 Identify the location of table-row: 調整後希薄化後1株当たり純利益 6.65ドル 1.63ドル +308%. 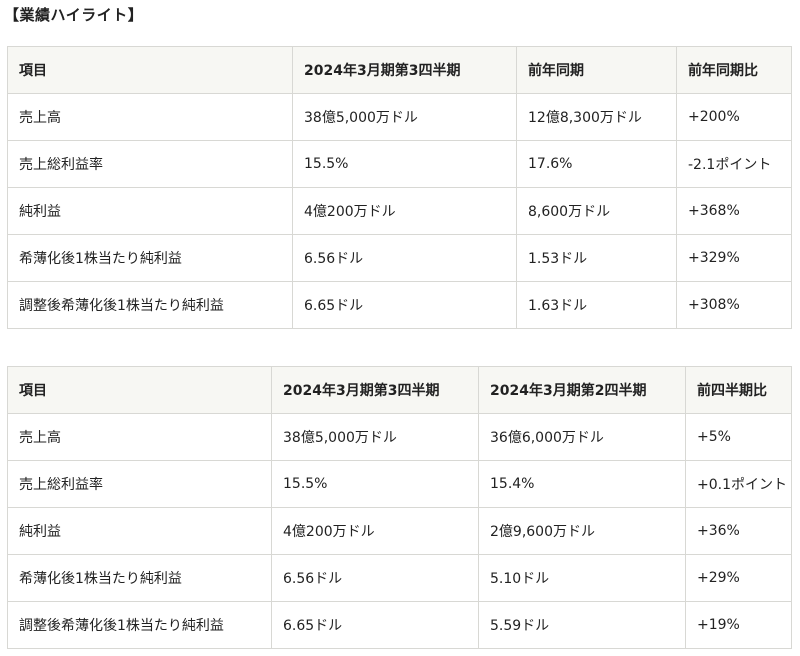
(399, 305).